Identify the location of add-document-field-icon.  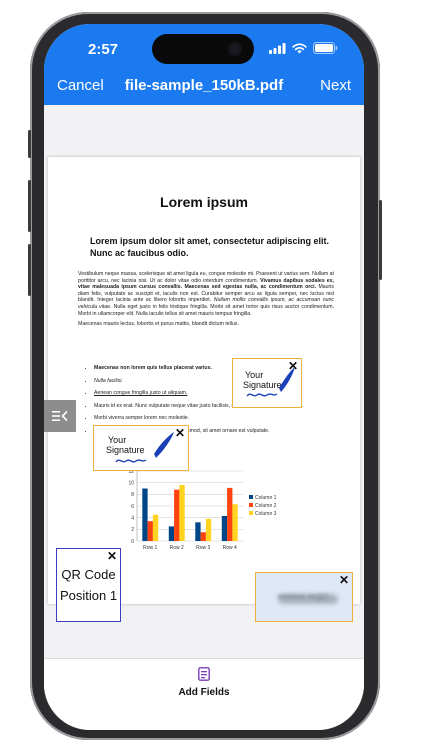
(204, 674).